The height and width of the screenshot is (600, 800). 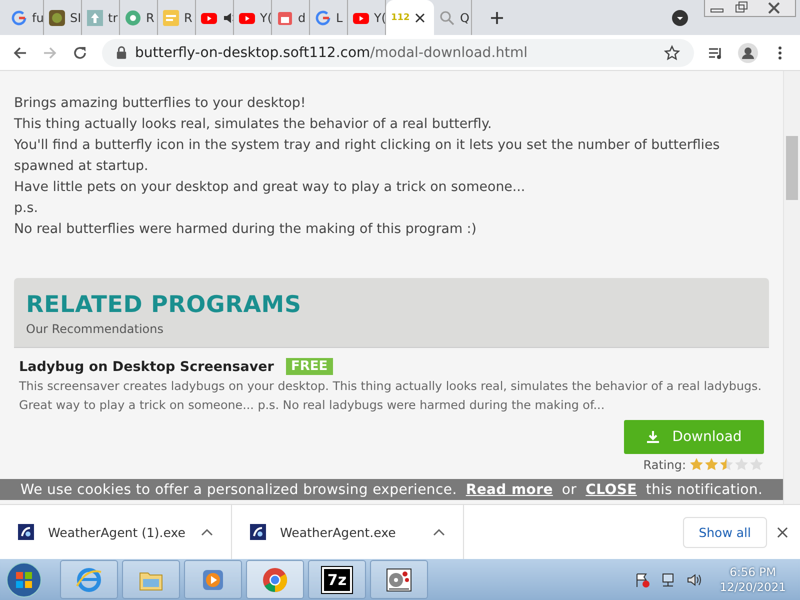 I want to click on description-text: No real butterflies were harmed during the making of this program :), so click(x=246, y=230).